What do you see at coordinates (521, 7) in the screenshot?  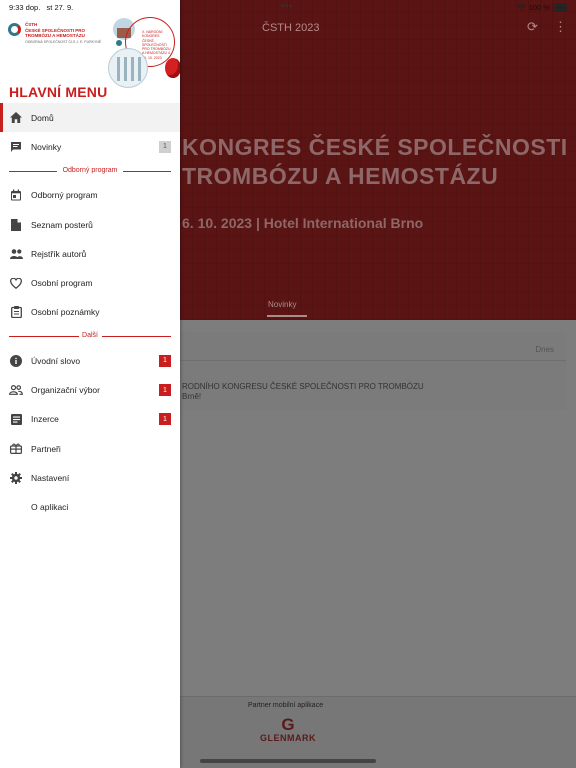 I see `wifi-icon` at bounding box center [521, 7].